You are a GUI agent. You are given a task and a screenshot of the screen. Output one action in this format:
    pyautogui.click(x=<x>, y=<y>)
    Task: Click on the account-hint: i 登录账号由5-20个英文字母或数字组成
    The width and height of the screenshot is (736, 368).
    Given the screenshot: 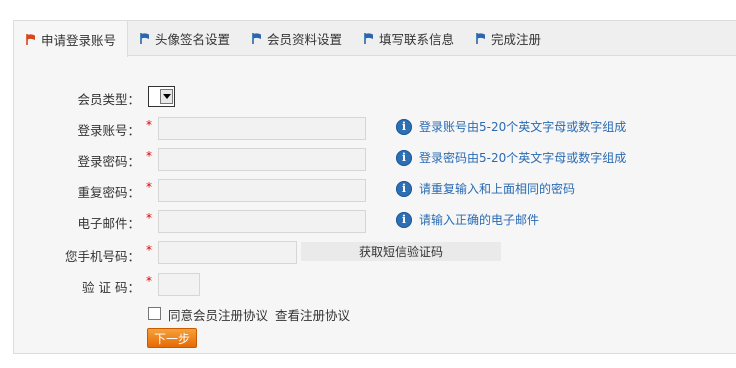 What is the action you would take?
    pyautogui.click(x=511, y=126)
    